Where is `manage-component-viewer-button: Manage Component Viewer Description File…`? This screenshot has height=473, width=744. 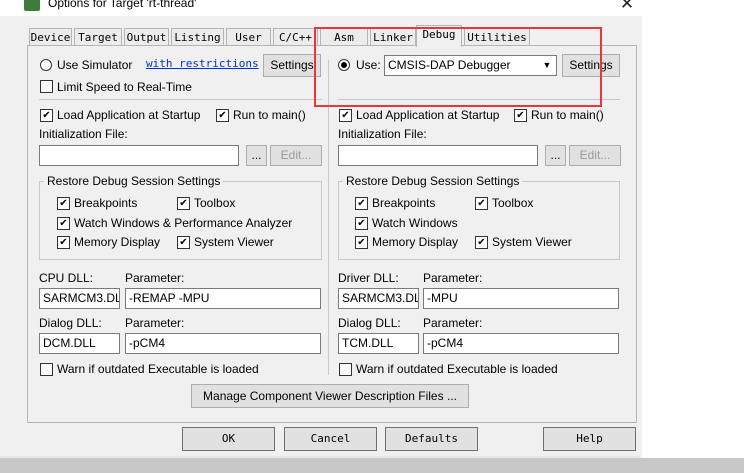 manage-component-viewer-button: Manage Component Viewer Description File… is located at coordinates (330, 396).